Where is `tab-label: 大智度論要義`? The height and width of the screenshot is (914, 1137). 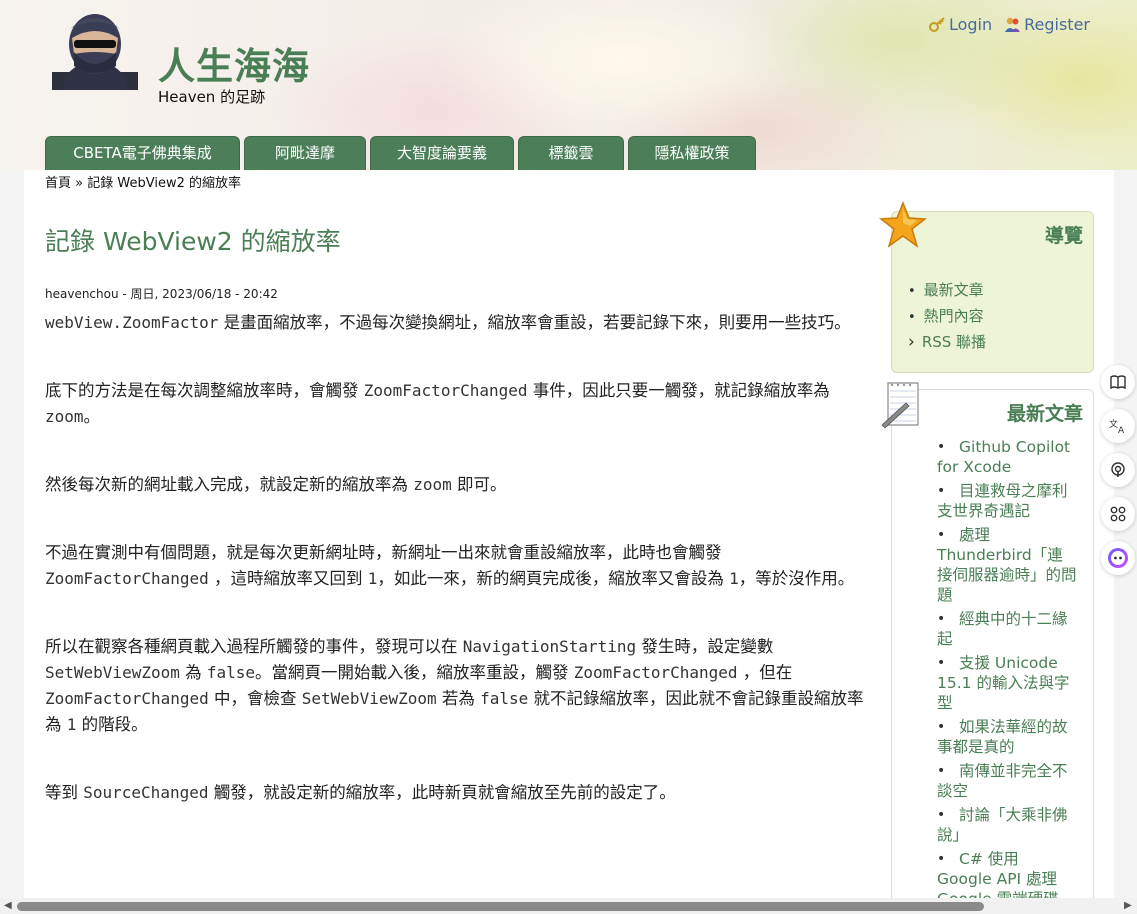
tab-label: 大智度論要義 is located at coordinates (441, 153).